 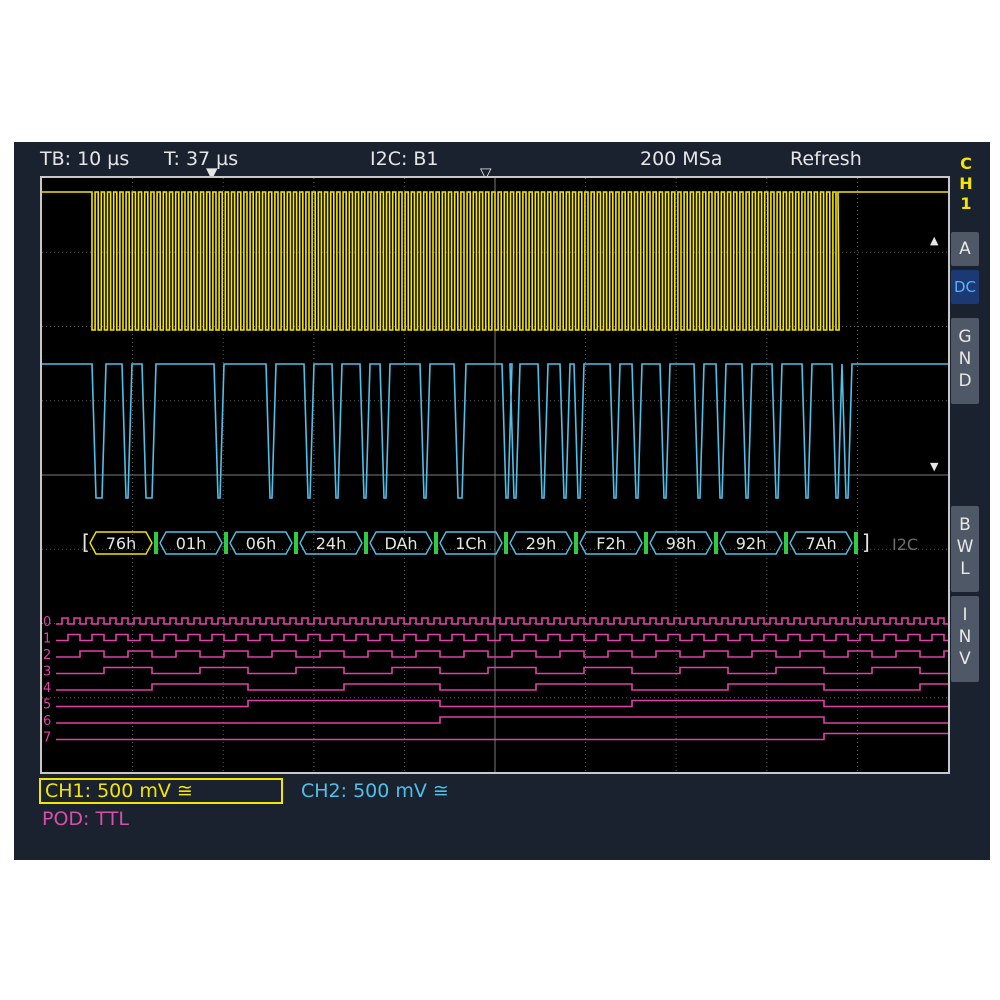 What do you see at coordinates (191, 543) in the screenshot?
I see `bus-frame-value: 01h` at bounding box center [191, 543].